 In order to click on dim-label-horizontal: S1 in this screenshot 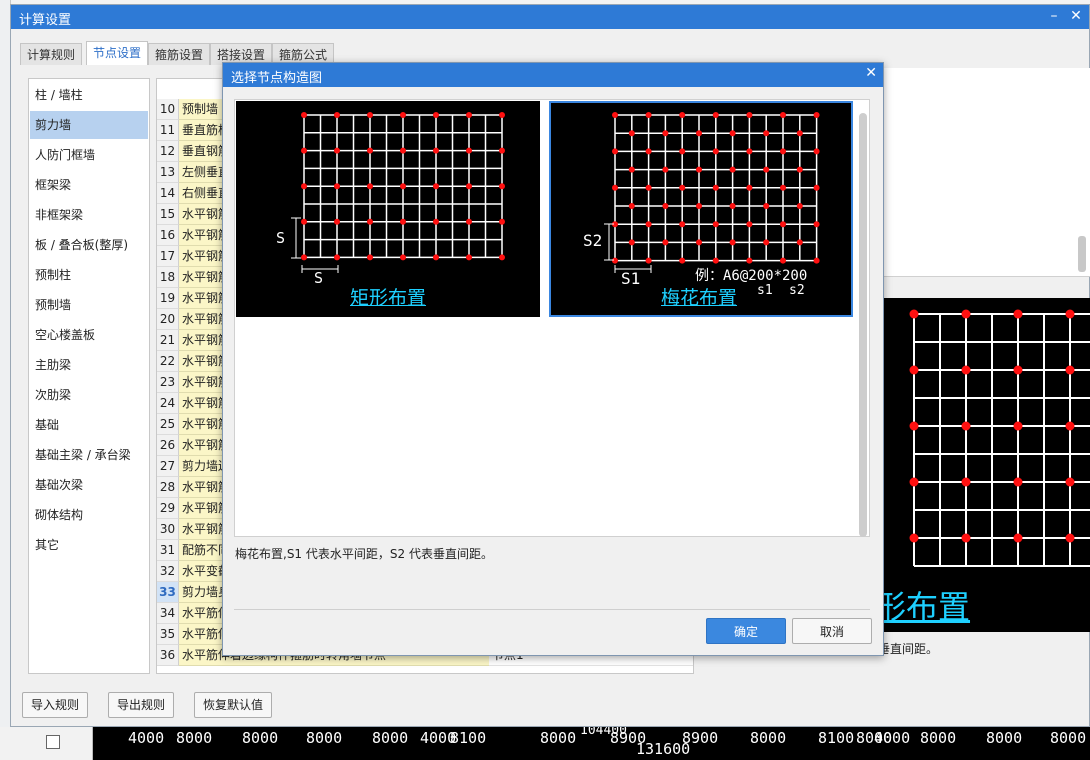, I will do `click(631, 278)`.